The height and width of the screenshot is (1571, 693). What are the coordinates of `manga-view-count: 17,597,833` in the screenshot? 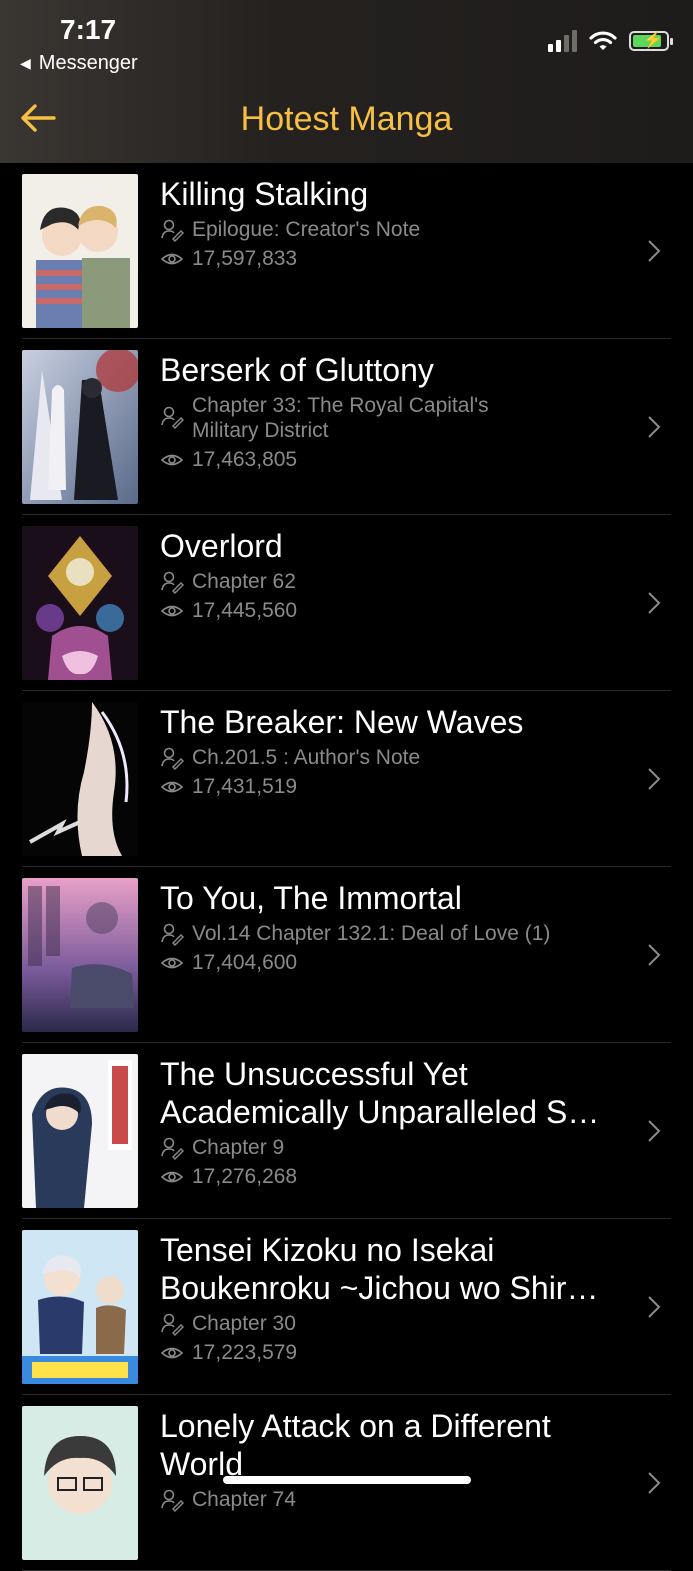 It's located at (245, 258).